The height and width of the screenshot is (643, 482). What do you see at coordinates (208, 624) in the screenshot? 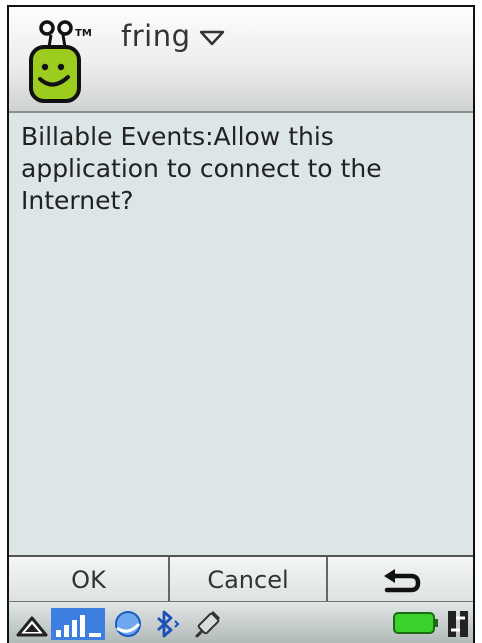
I see `usb-icon` at bounding box center [208, 624].